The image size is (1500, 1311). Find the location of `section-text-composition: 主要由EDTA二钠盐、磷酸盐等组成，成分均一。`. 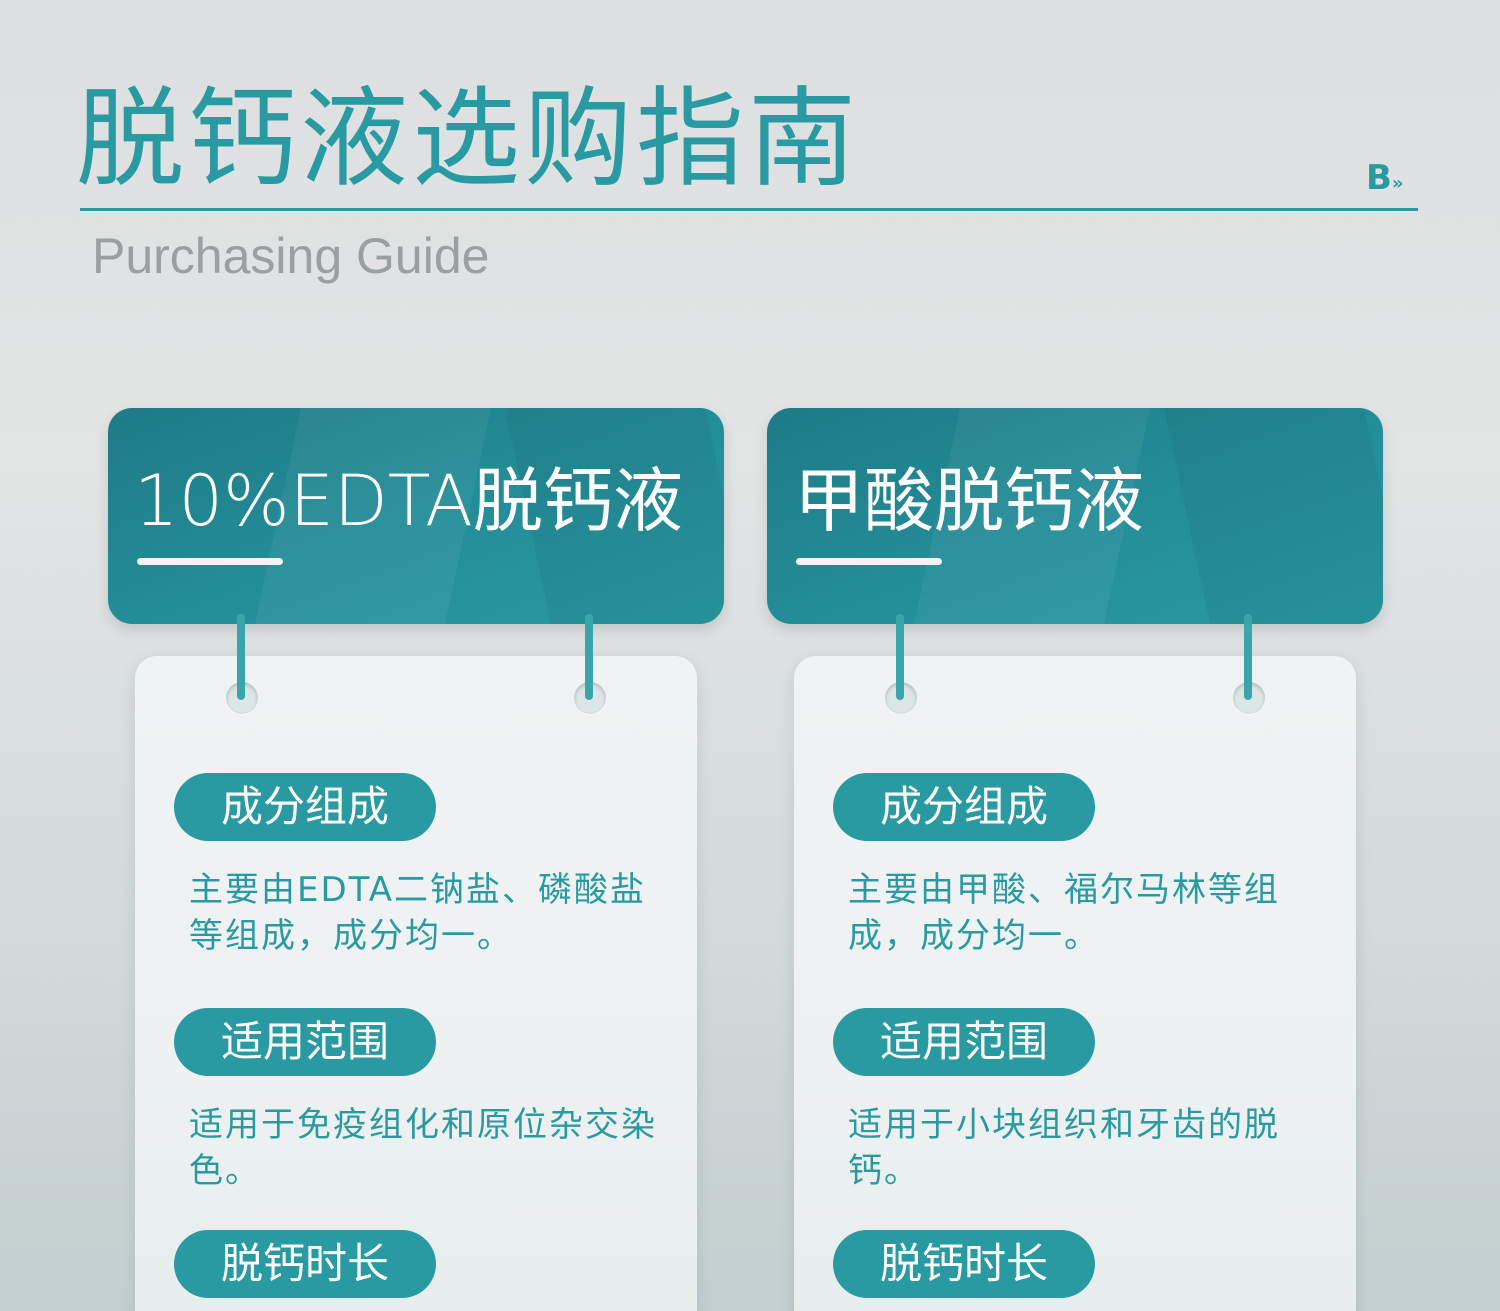

section-text-composition: 主要由EDTA二钠盐、磷酸盐等组成，成分均一。 is located at coordinates (418, 913).